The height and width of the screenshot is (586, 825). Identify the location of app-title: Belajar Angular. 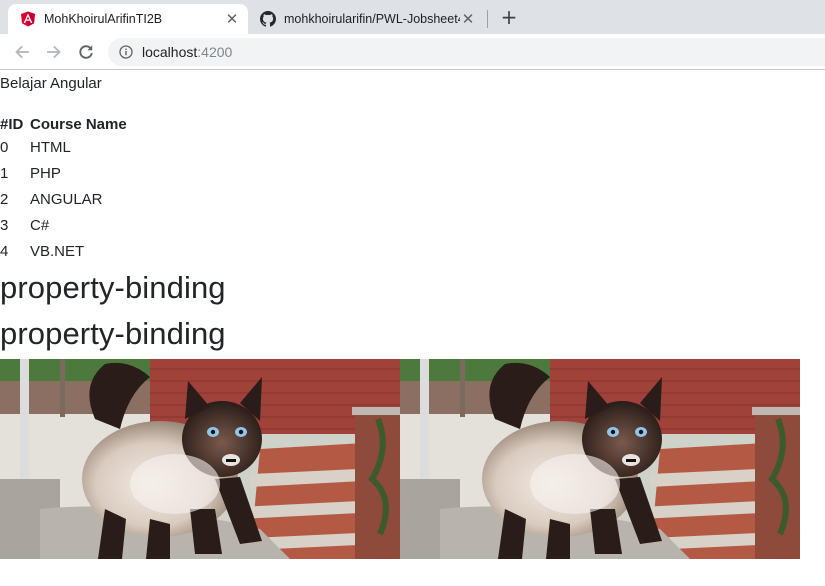
(51, 83).